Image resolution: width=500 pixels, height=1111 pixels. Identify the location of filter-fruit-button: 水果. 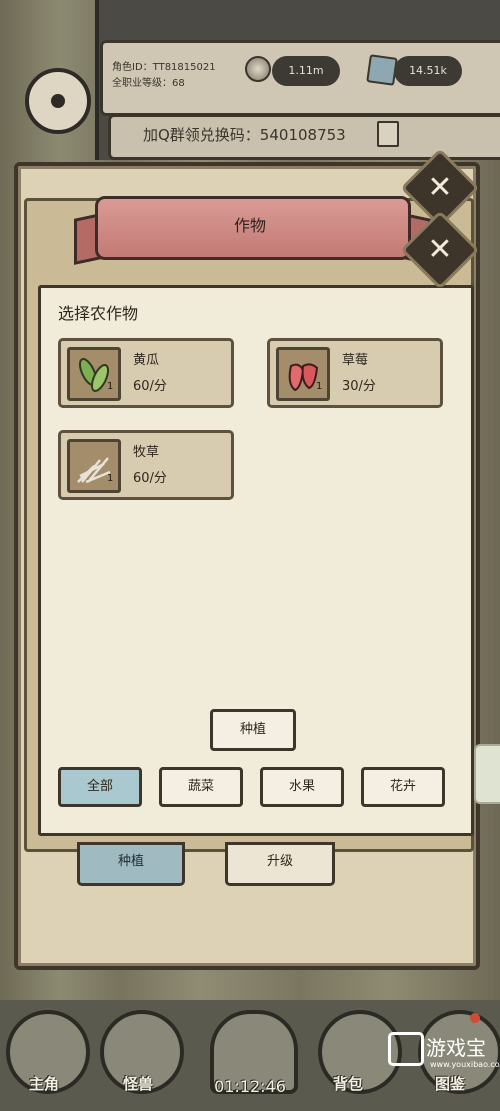
(302, 787).